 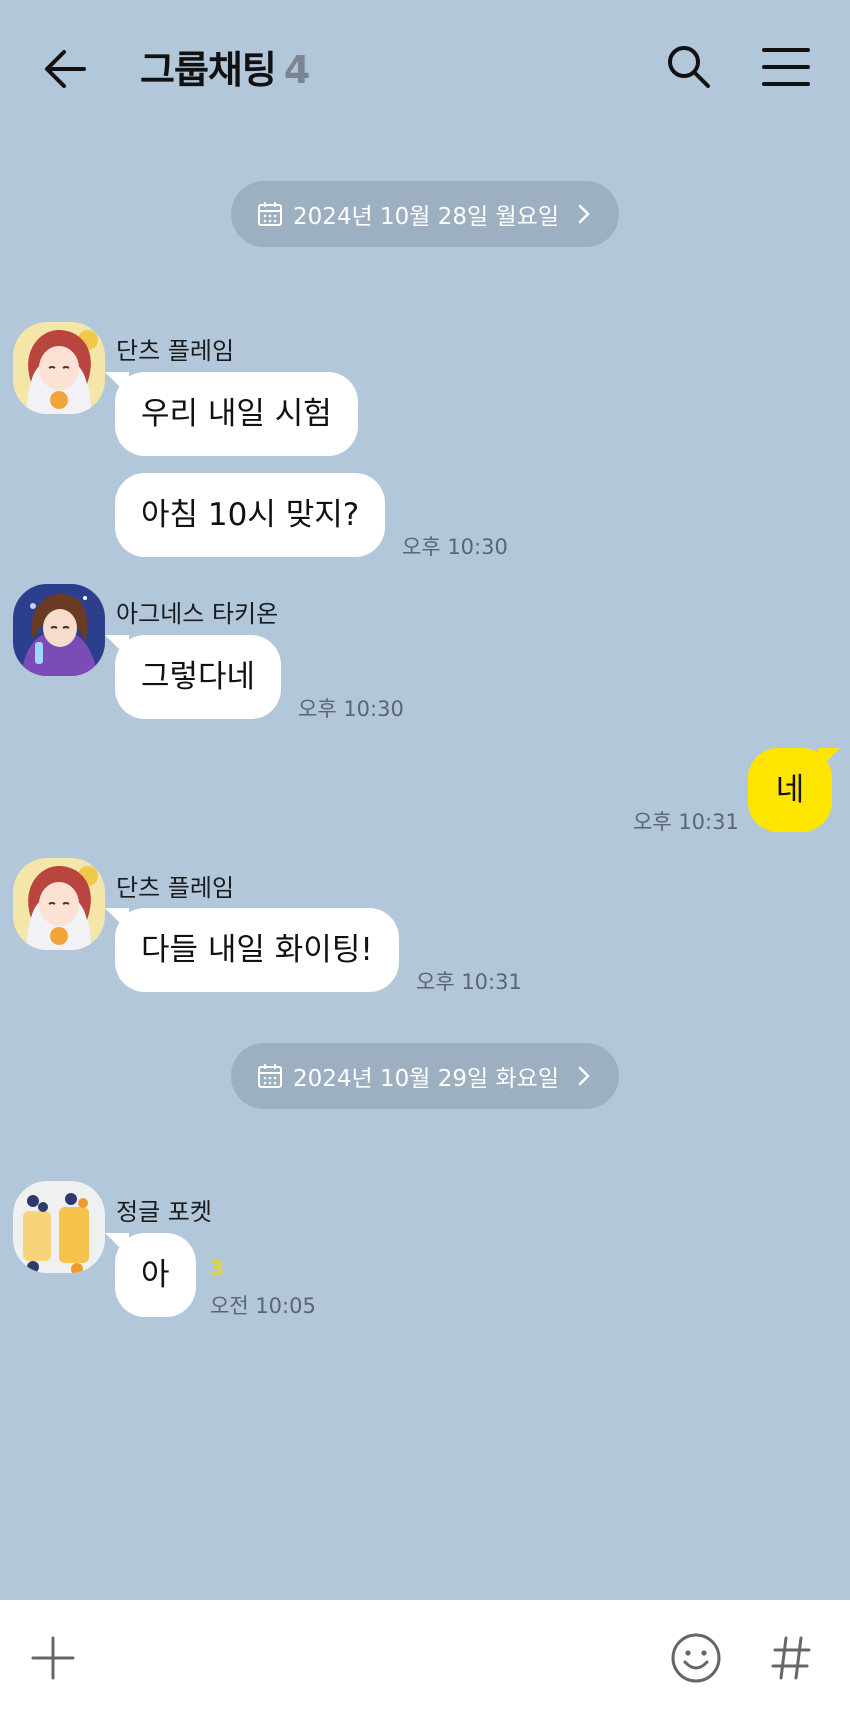 I want to click on search-button, so click(x=689, y=67).